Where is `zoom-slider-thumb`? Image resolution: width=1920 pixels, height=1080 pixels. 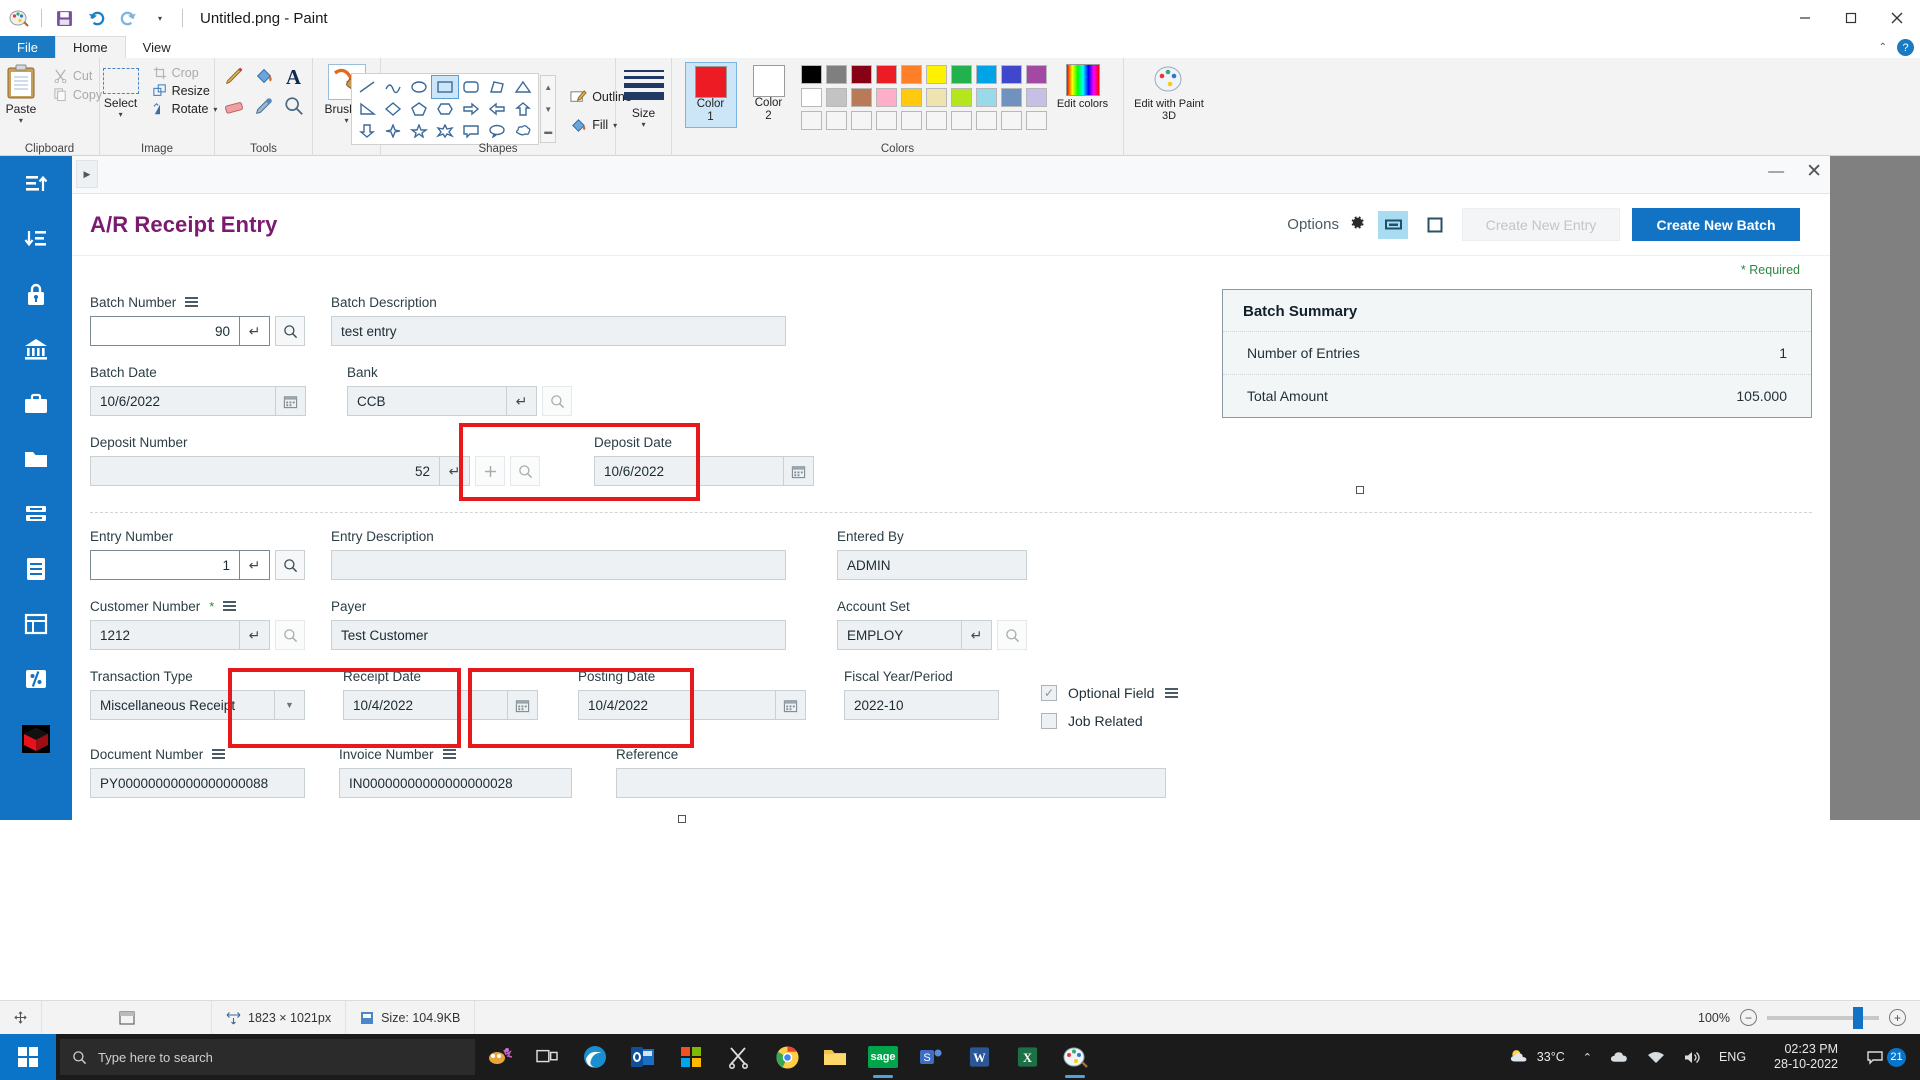
zoom-slider-thumb is located at coordinates (1858, 1017).